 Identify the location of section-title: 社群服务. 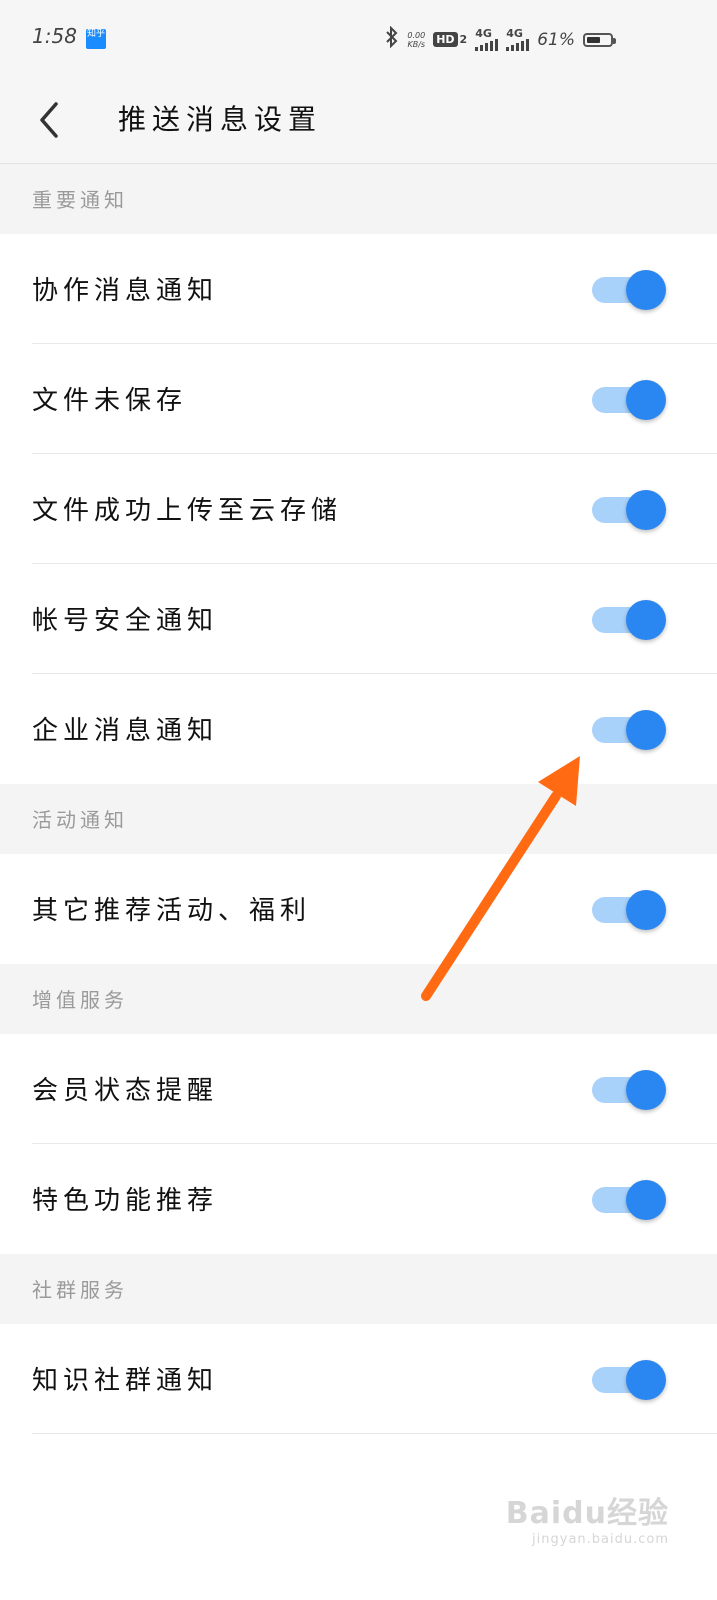
(80, 1290).